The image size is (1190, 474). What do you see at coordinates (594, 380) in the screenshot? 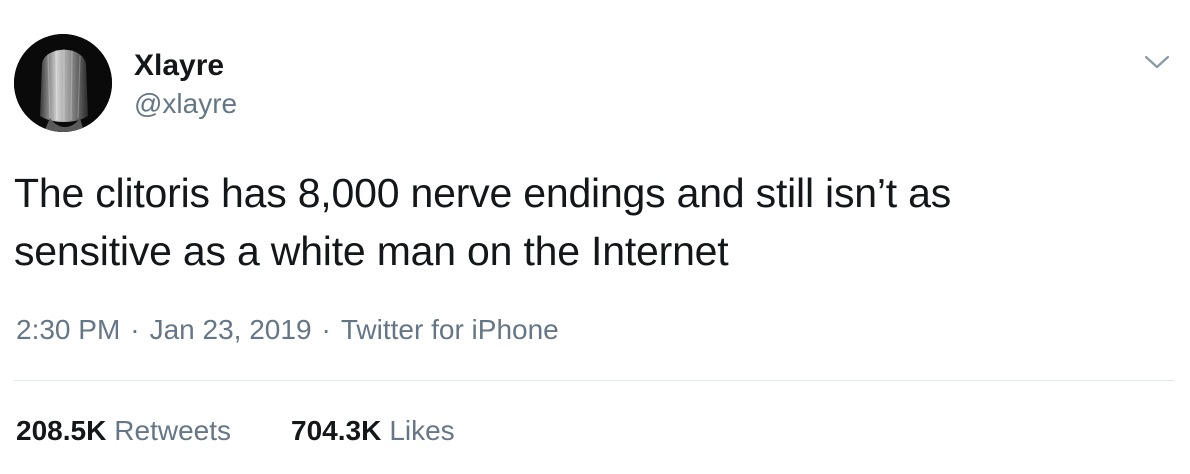
I see `divider` at bounding box center [594, 380].